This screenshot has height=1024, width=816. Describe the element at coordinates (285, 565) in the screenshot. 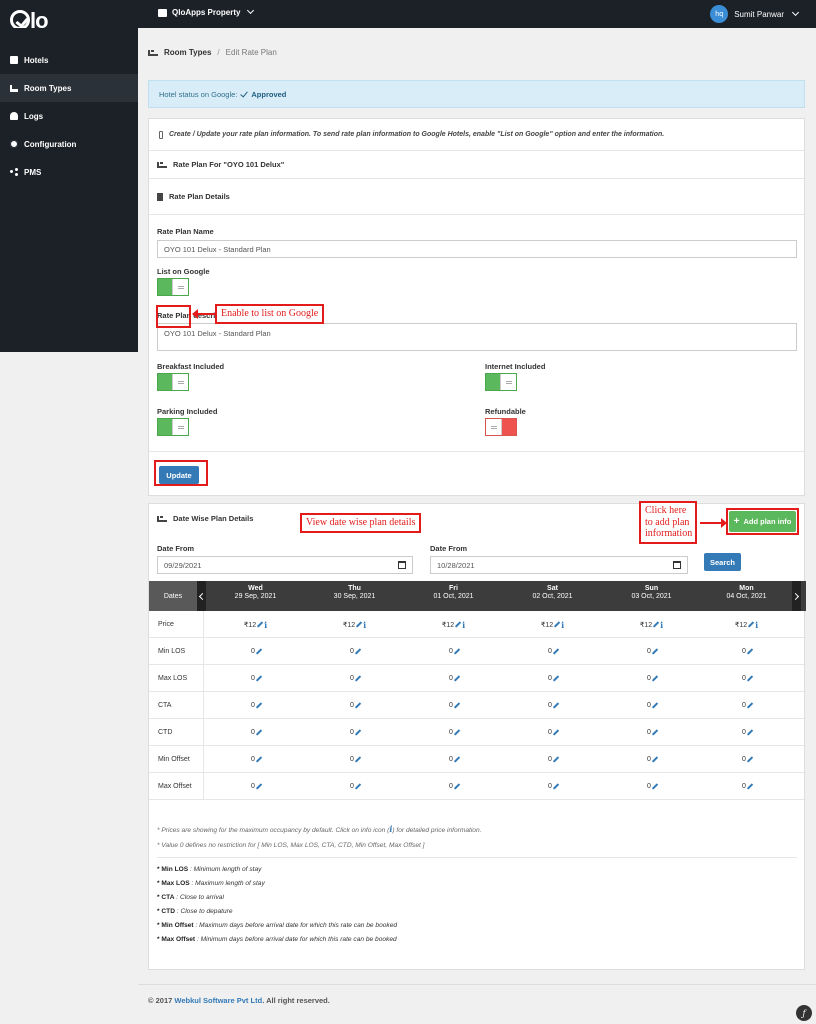

I see `date-from-input: 09/29/2021` at that location.